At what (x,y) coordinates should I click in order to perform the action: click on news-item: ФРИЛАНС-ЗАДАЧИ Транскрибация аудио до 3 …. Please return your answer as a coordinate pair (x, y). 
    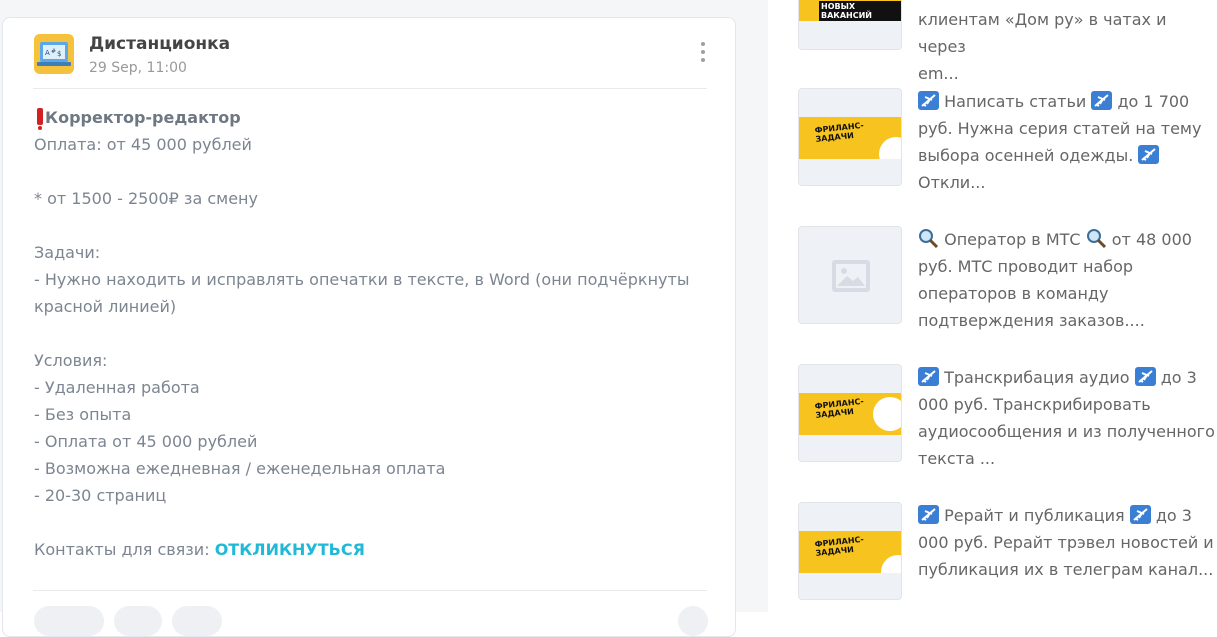
    Looking at the image, I should click on (1007, 416).